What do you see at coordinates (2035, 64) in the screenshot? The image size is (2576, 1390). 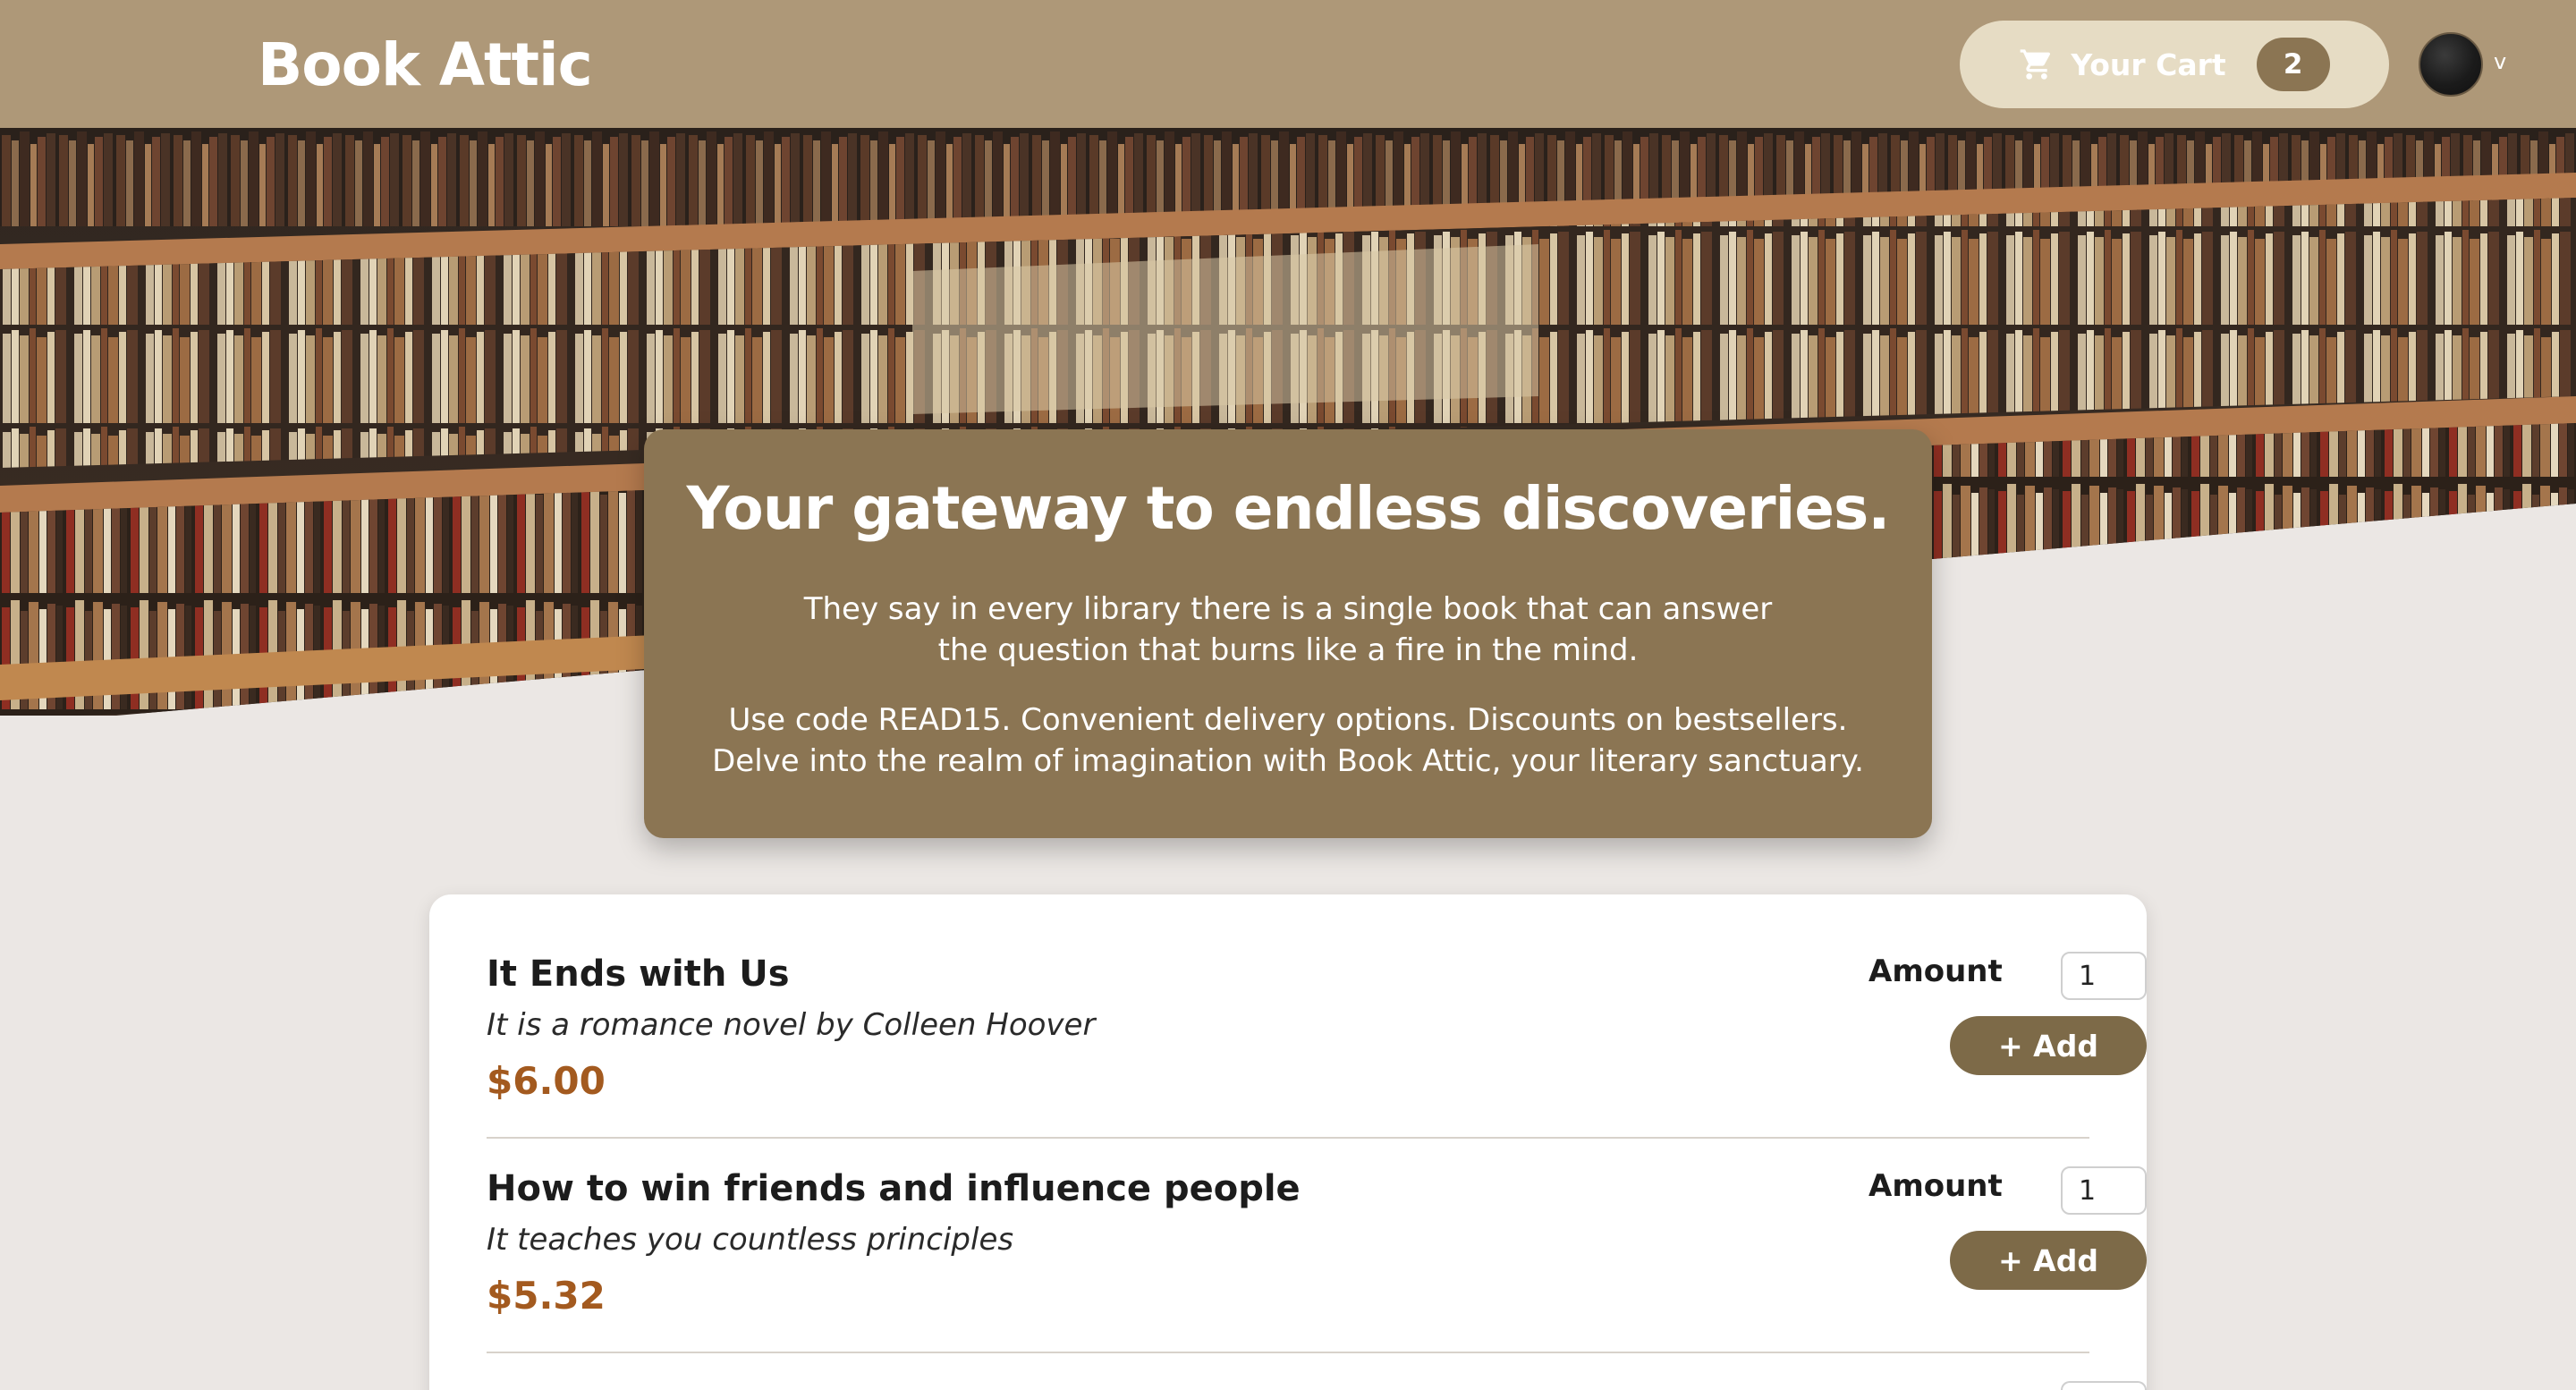 I see `shopping-cart-icon` at bounding box center [2035, 64].